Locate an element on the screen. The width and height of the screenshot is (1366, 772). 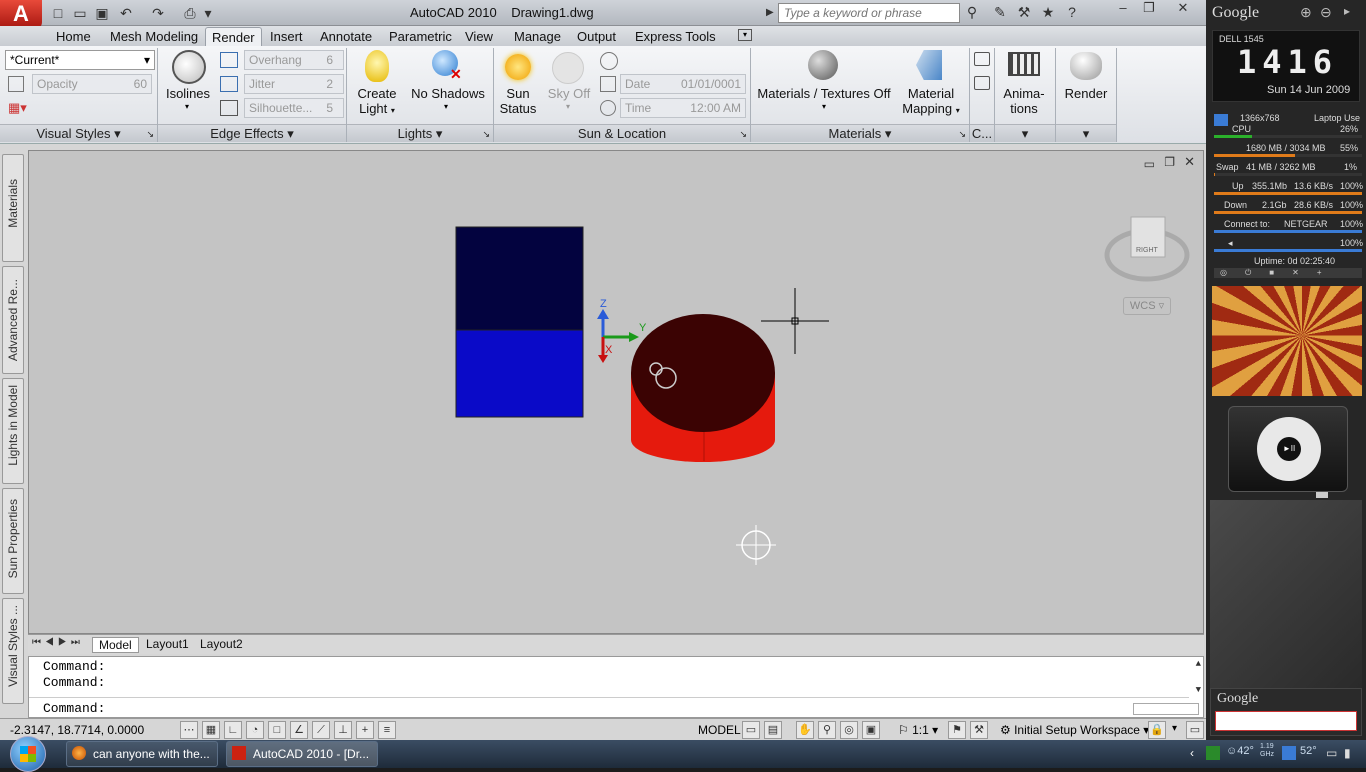
tab-express-tools: Express Tools is located at coordinates (675, 36).